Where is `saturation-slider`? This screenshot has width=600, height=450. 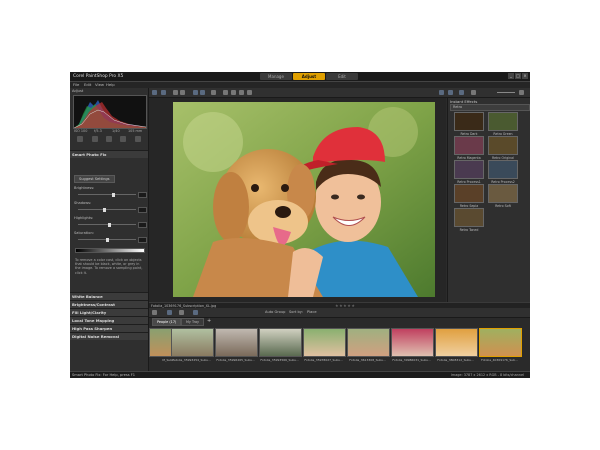 saturation-slider is located at coordinates (107, 239).